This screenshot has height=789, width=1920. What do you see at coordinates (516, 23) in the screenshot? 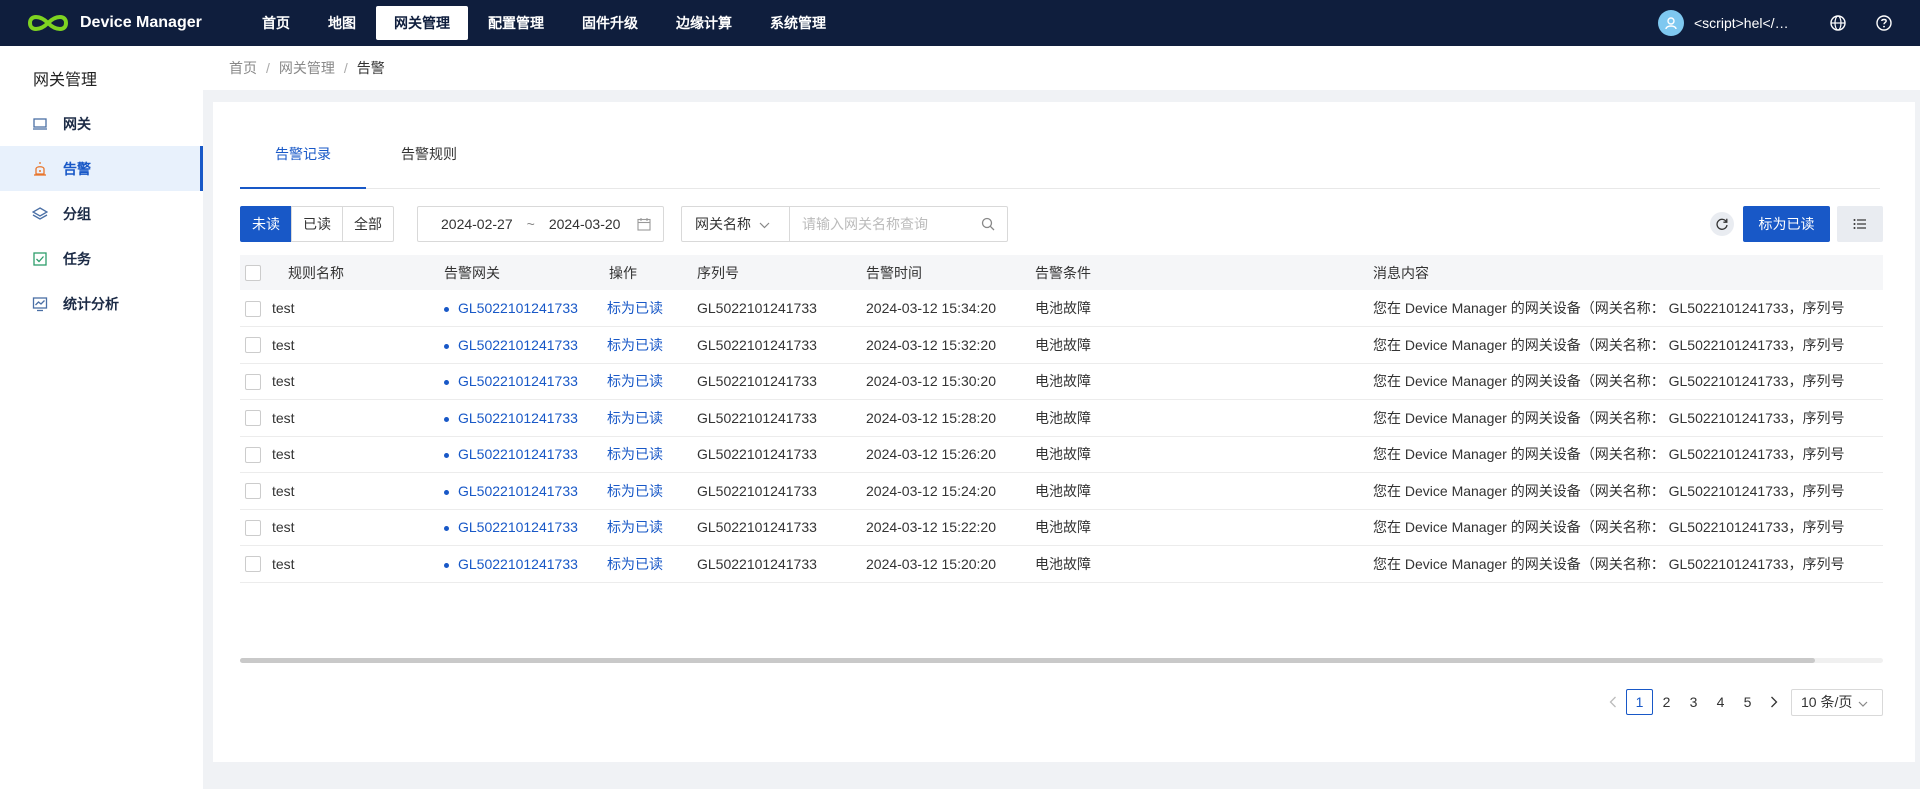
I see `nav-item-config-management: 配置管理` at bounding box center [516, 23].